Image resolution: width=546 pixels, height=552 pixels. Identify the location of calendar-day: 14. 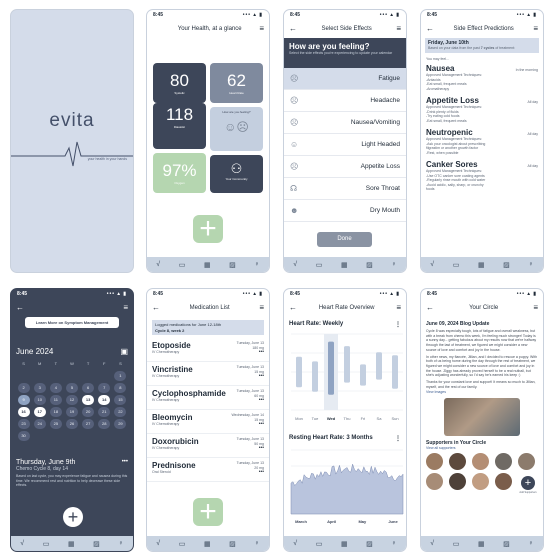
(104, 400).